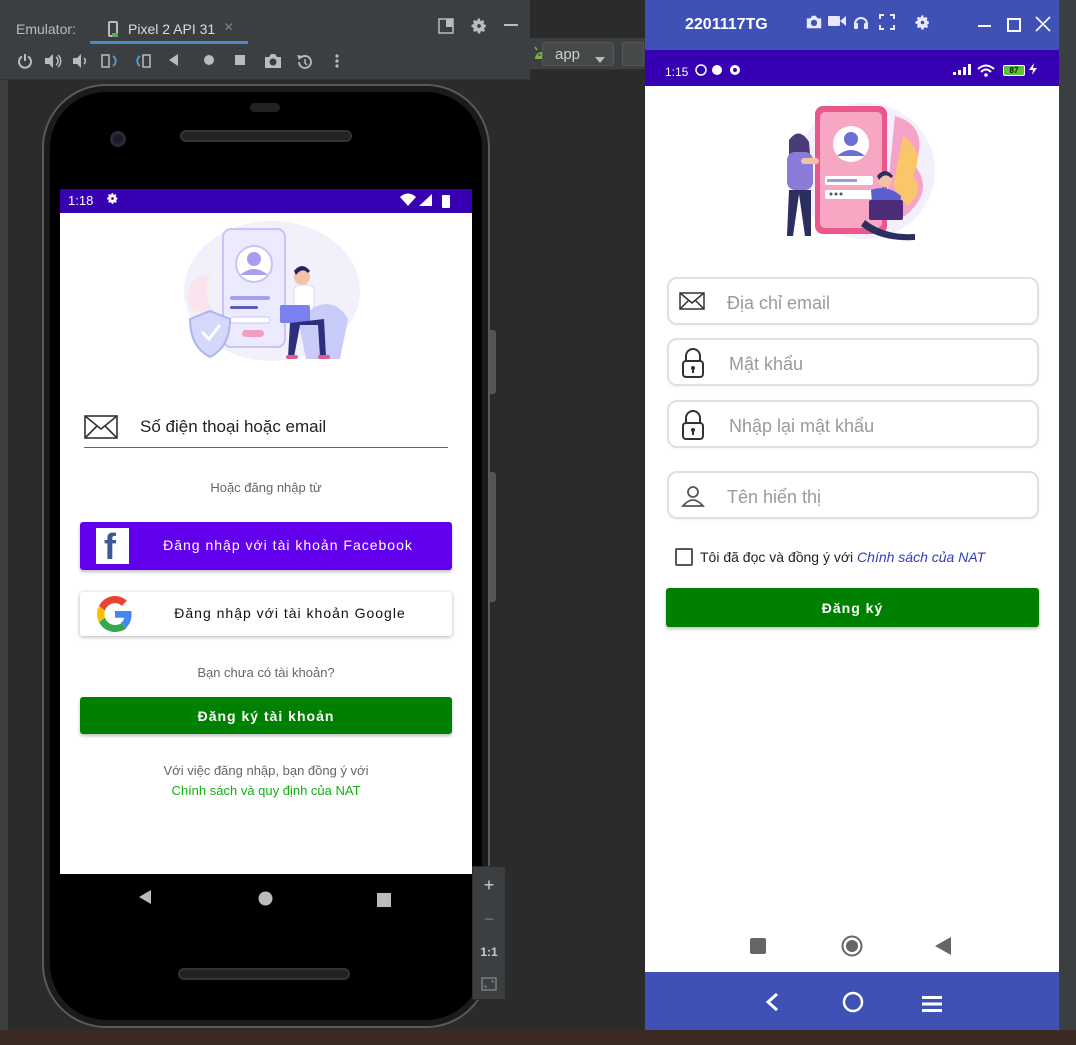  Describe the element at coordinates (172, 29) in the screenshot. I see `tab-label: Pixel 2 API 31` at that location.